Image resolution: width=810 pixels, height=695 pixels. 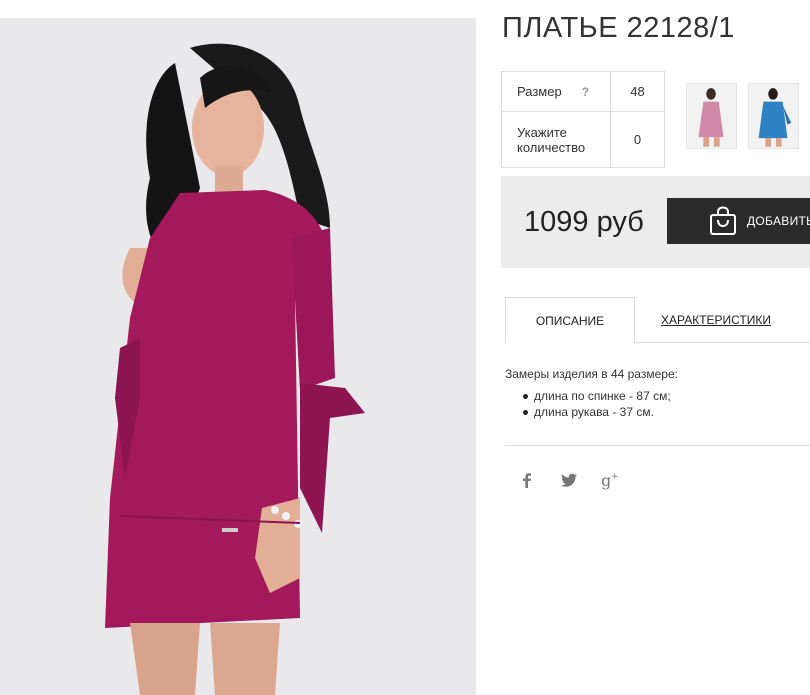 I want to click on size-row: Размер ? 48, so click(x=583, y=91).